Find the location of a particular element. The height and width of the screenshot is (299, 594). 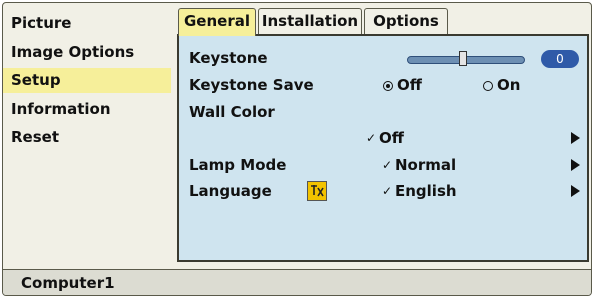

lamp-mode-value: Normal is located at coordinates (425, 165).